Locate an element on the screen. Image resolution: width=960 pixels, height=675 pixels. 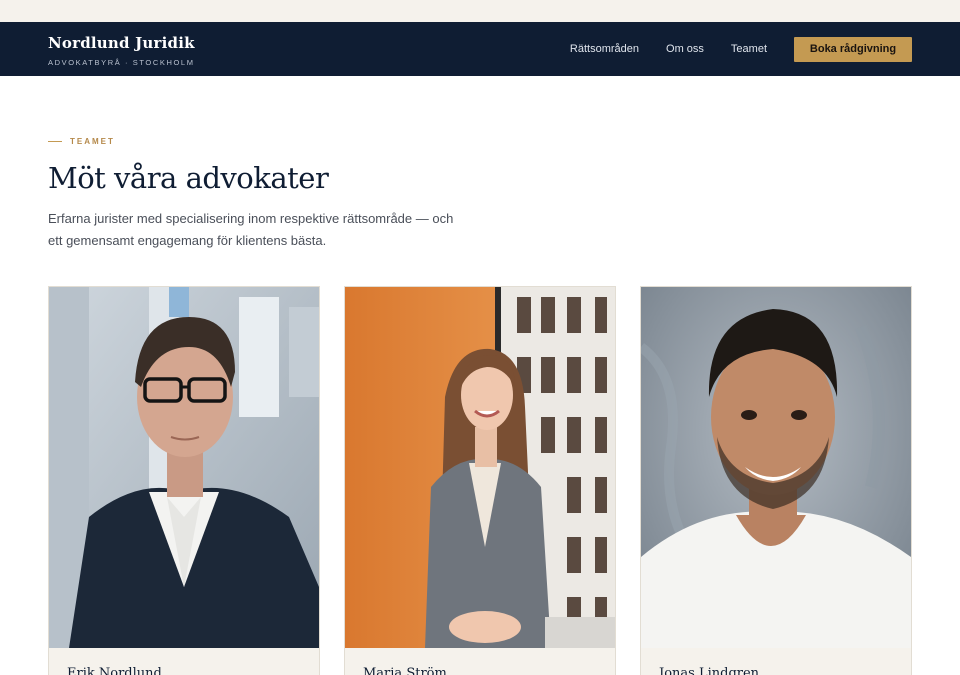
nav-link-teamet: Teamet is located at coordinates (749, 49).